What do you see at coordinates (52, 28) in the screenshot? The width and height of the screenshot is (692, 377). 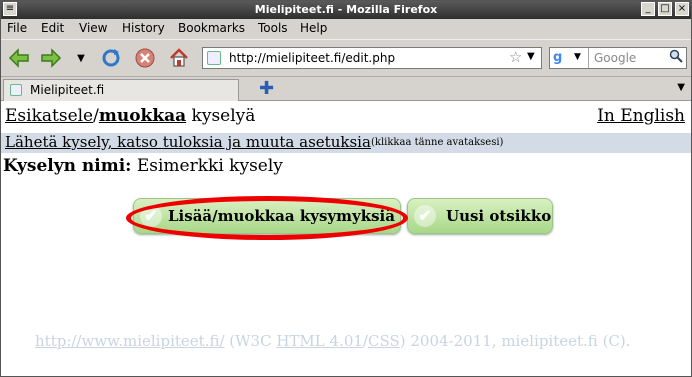 I see `menu-edit: Edit` at bounding box center [52, 28].